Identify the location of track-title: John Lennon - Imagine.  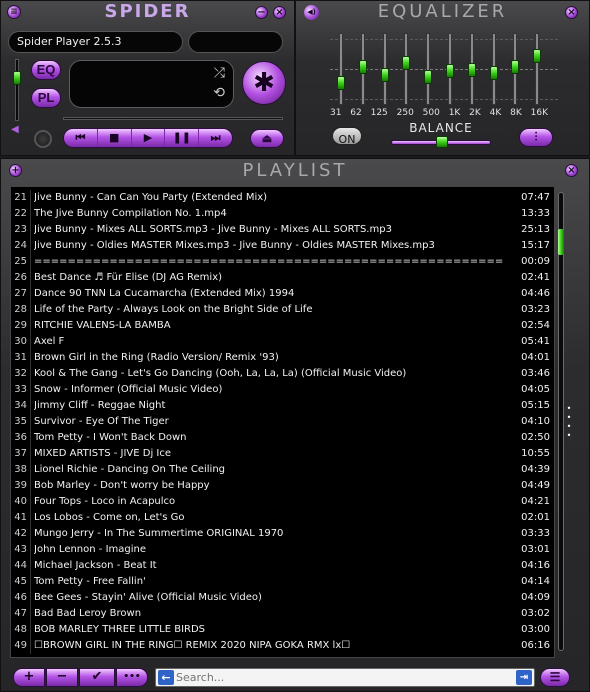
(90, 549).